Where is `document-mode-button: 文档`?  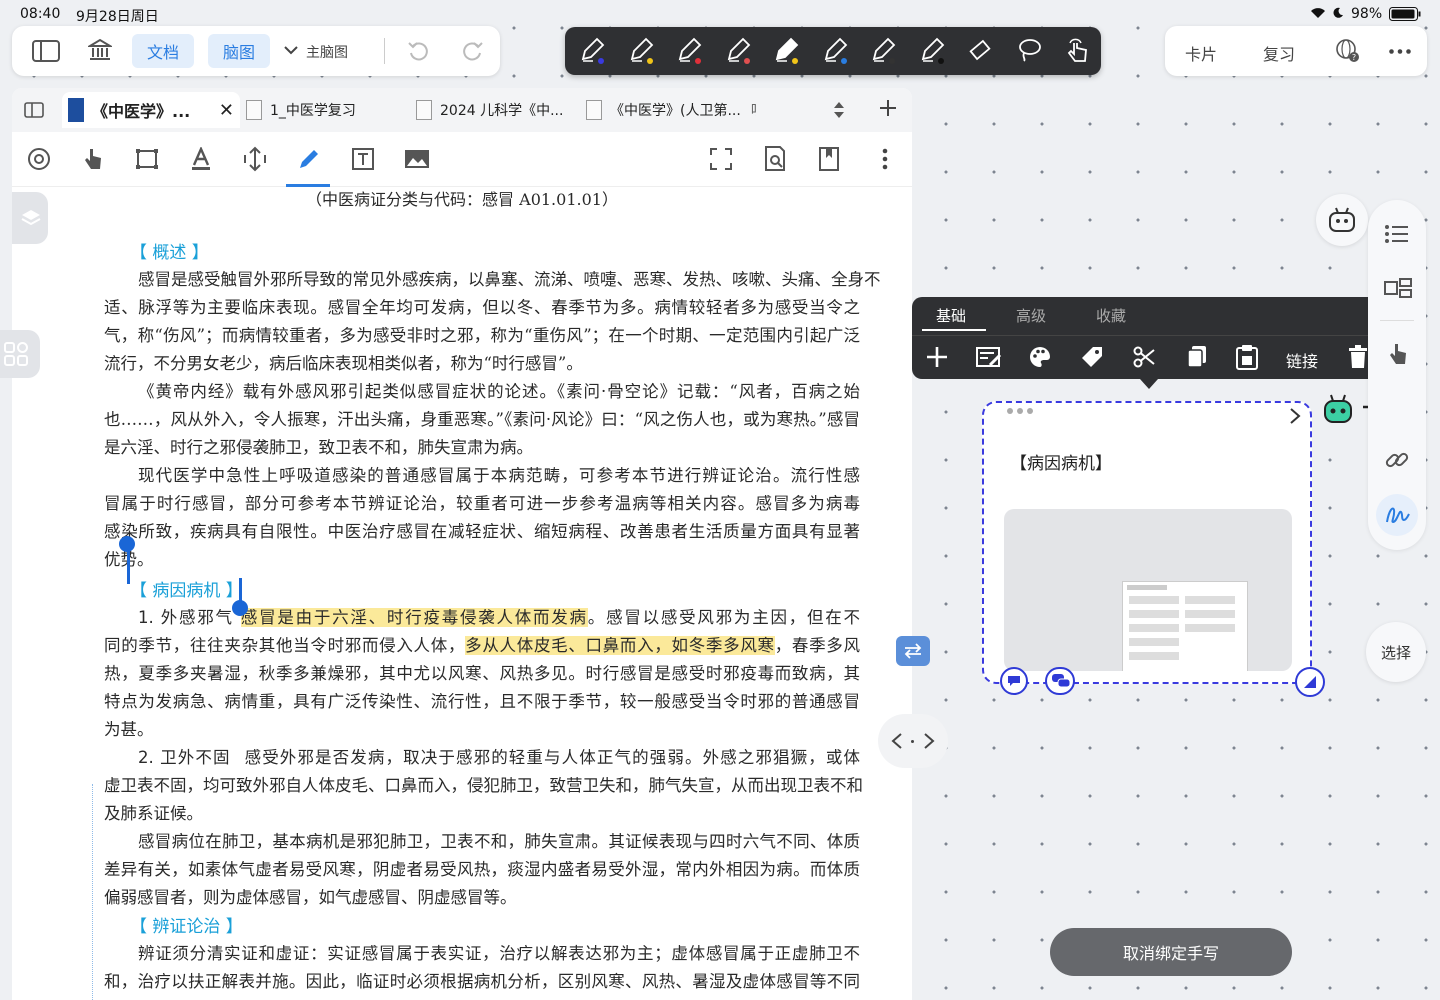 document-mode-button: 文档 is located at coordinates (163, 51).